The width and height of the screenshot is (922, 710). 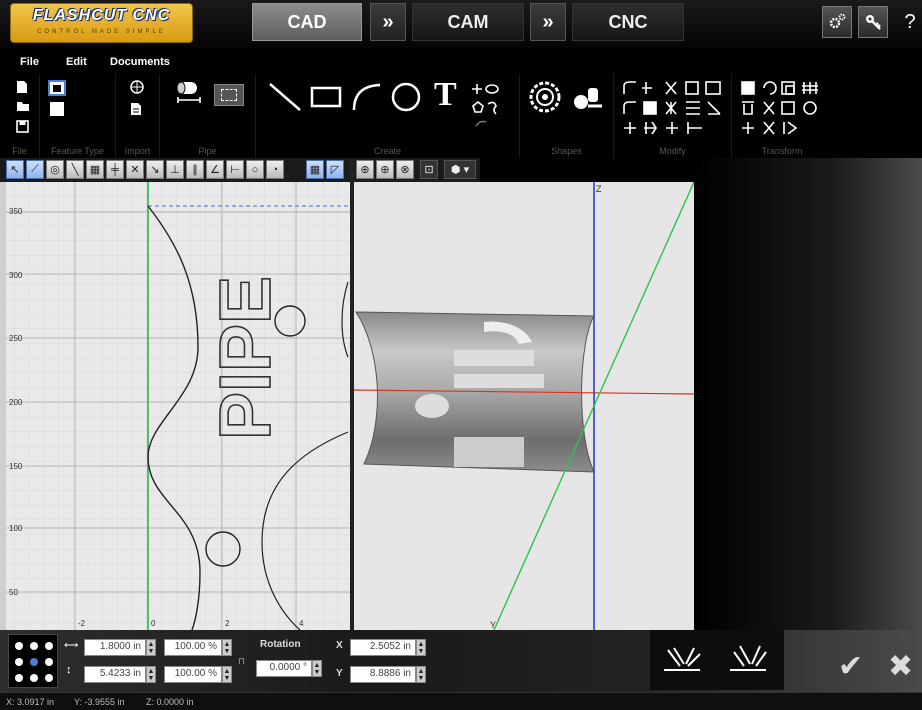 What do you see at coordinates (189, 95) in the screenshot?
I see `pipe-cylinder-icon` at bounding box center [189, 95].